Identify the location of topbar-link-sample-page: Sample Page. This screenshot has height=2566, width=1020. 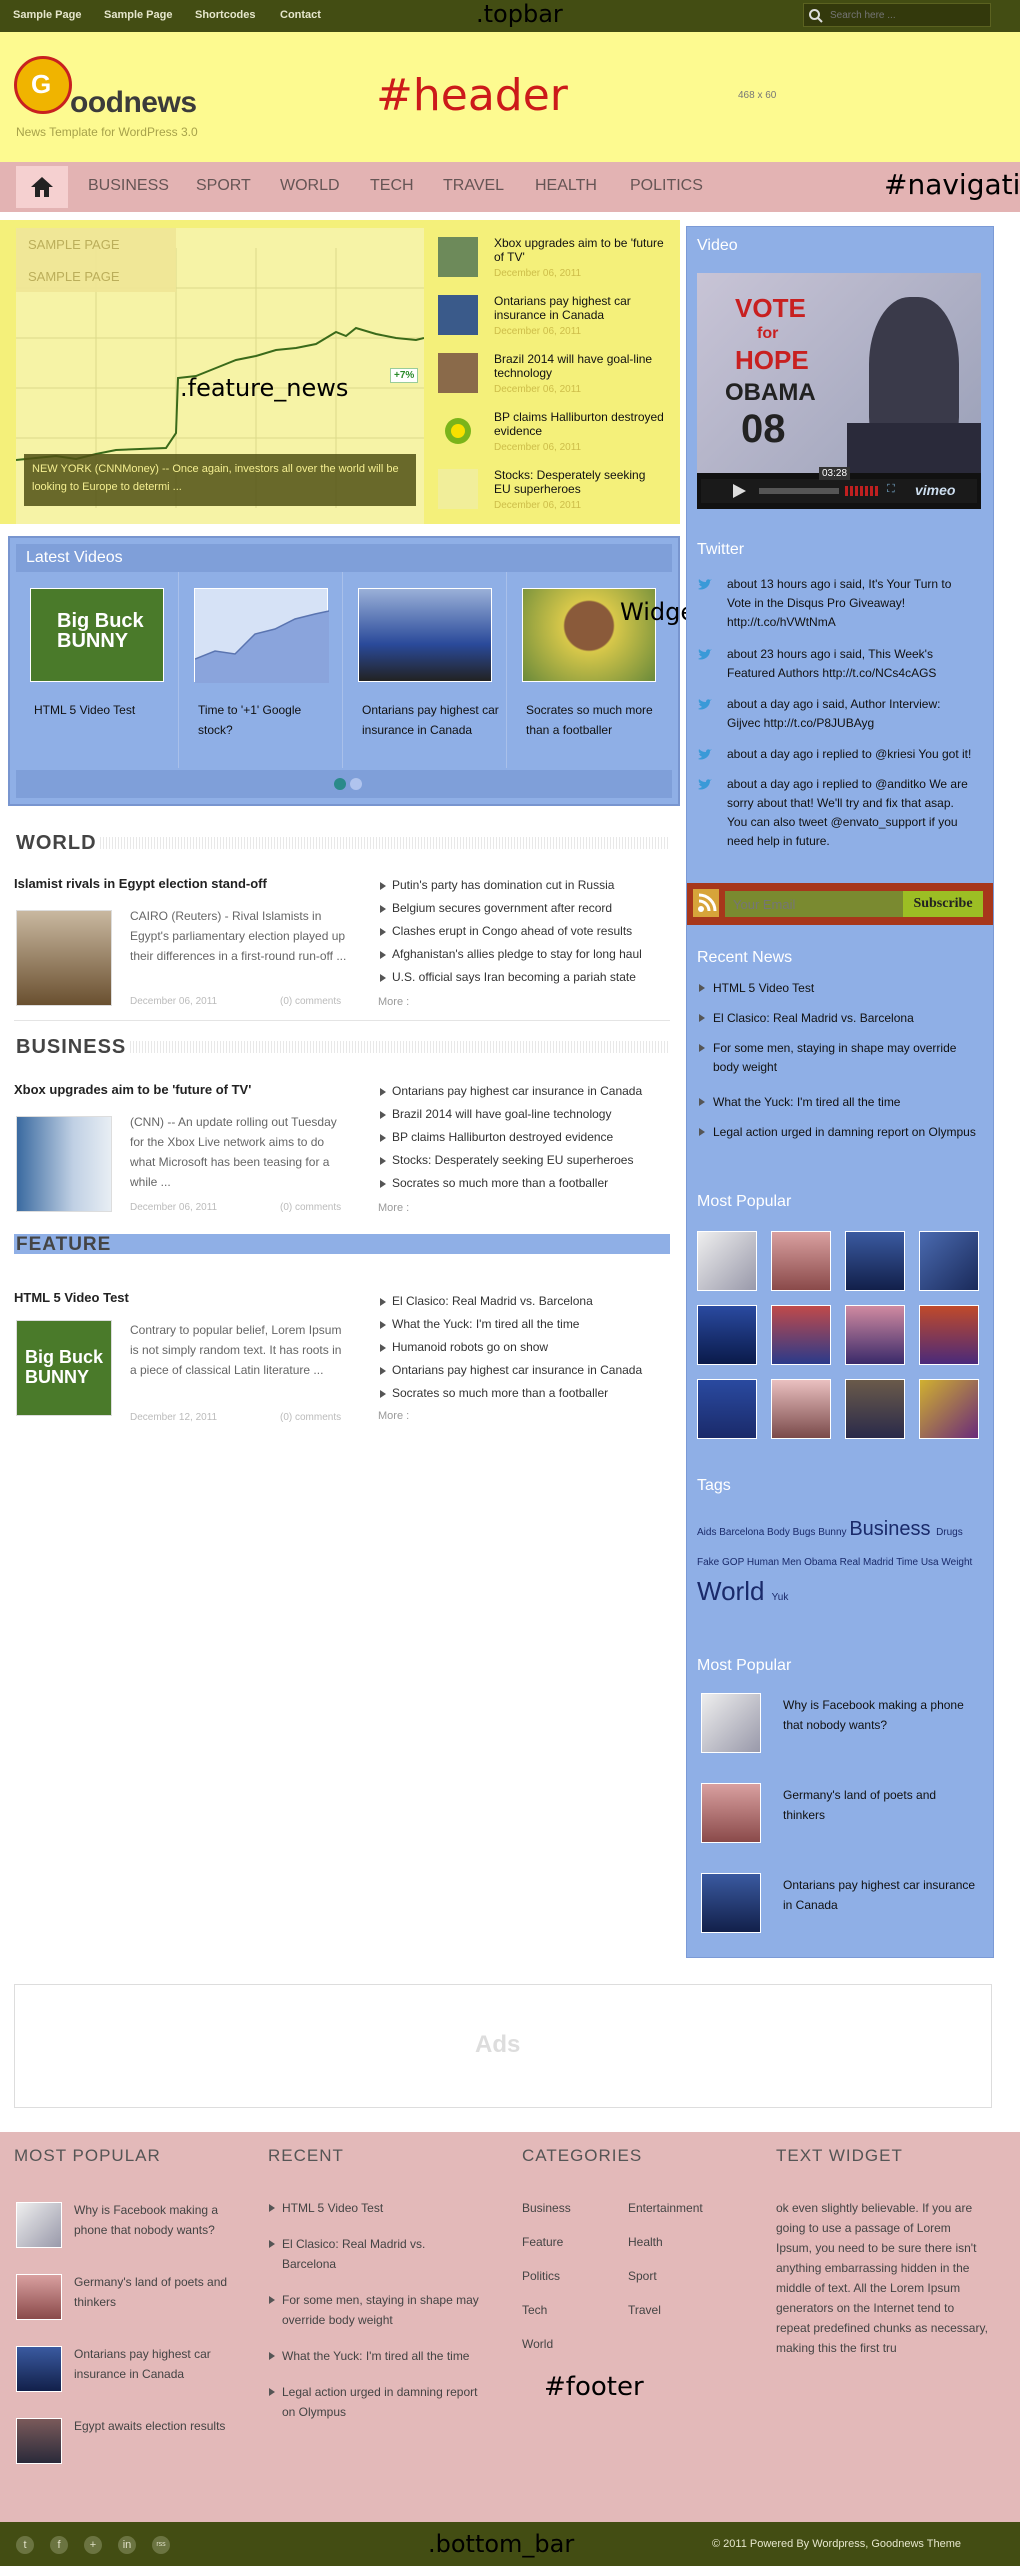
(47, 15).